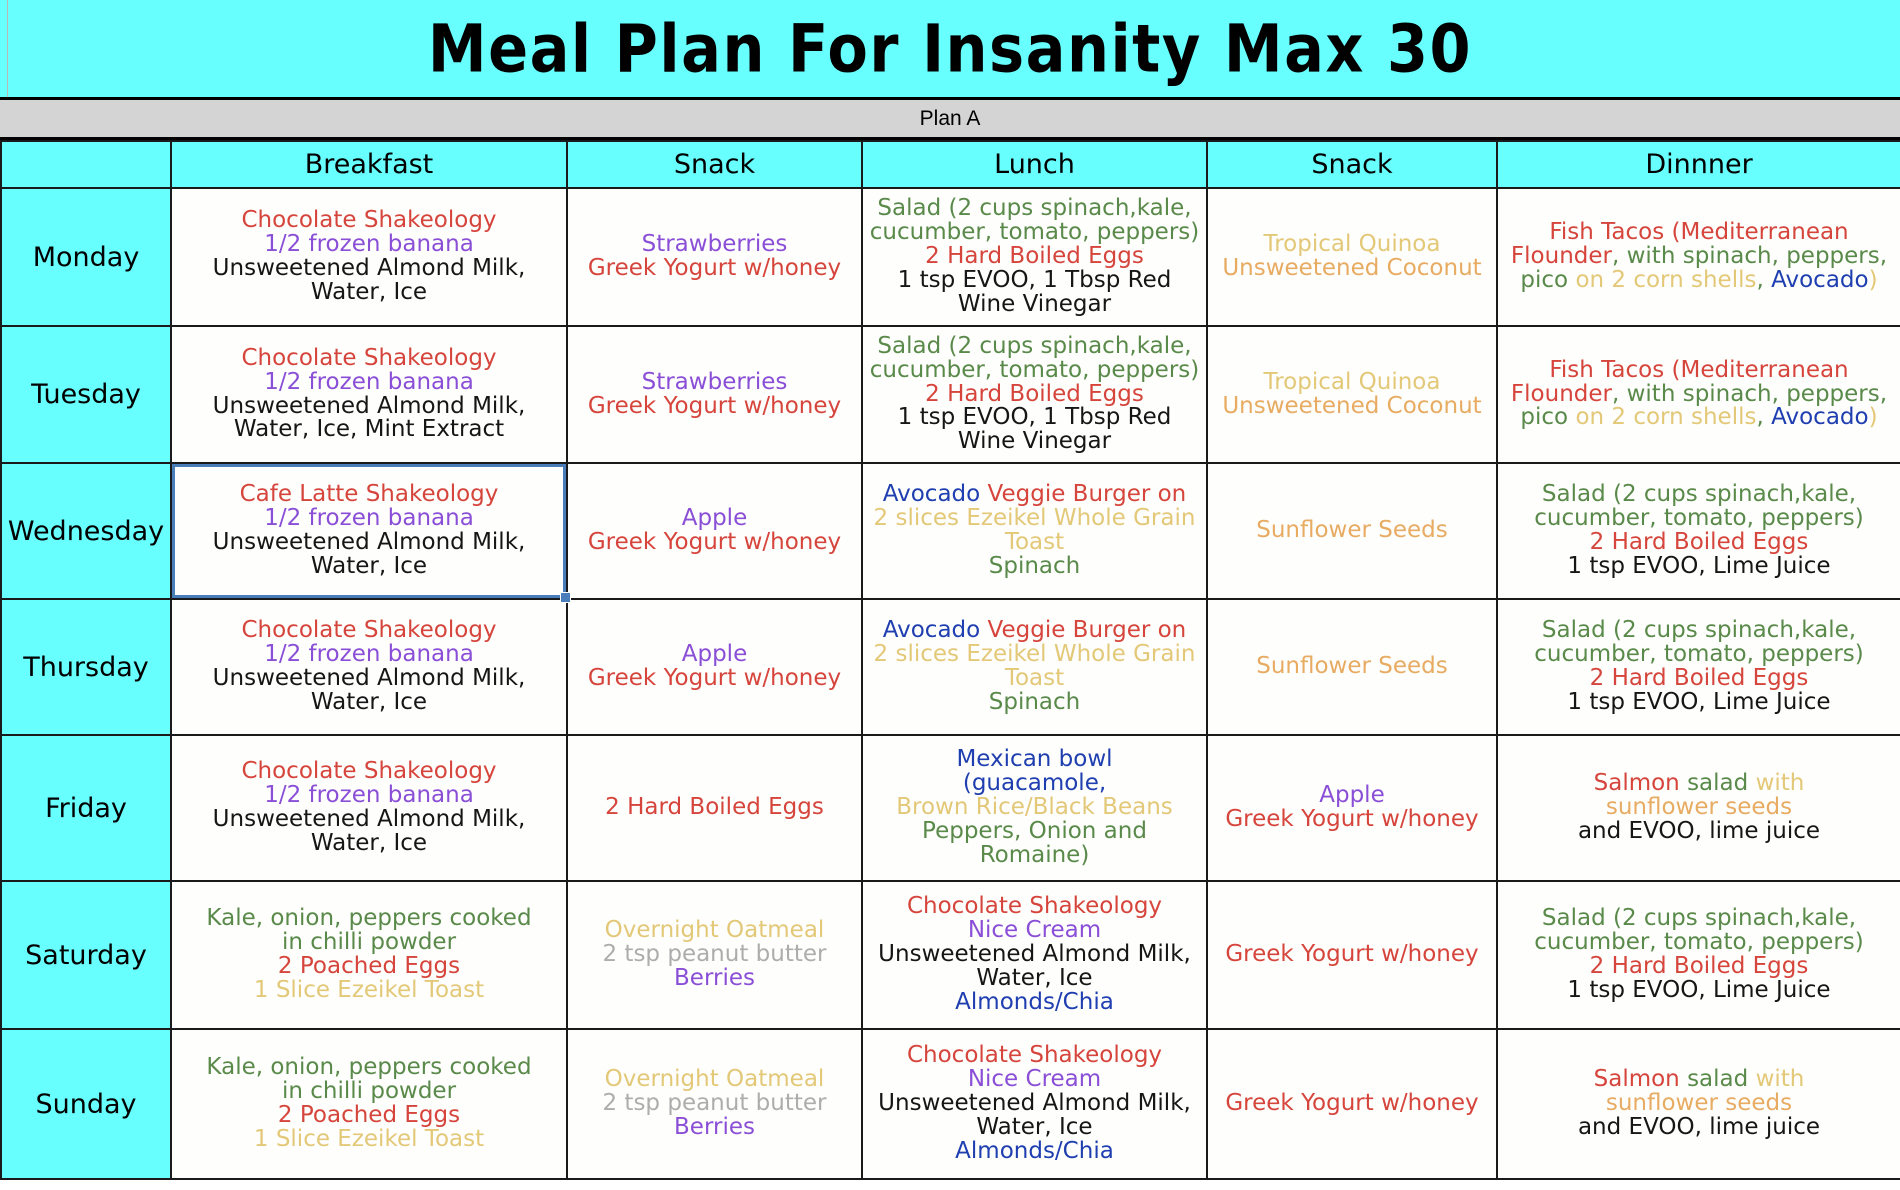 The height and width of the screenshot is (1190, 1900). I want to click on meal-text-run: Mexican bowl, so click(1034, 759).